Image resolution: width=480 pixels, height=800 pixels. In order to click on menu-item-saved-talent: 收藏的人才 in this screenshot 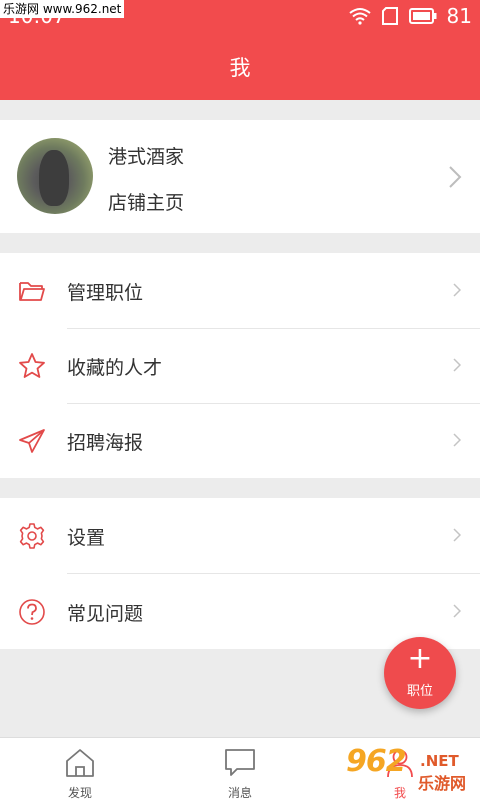, I will do `click(240, 365)`.